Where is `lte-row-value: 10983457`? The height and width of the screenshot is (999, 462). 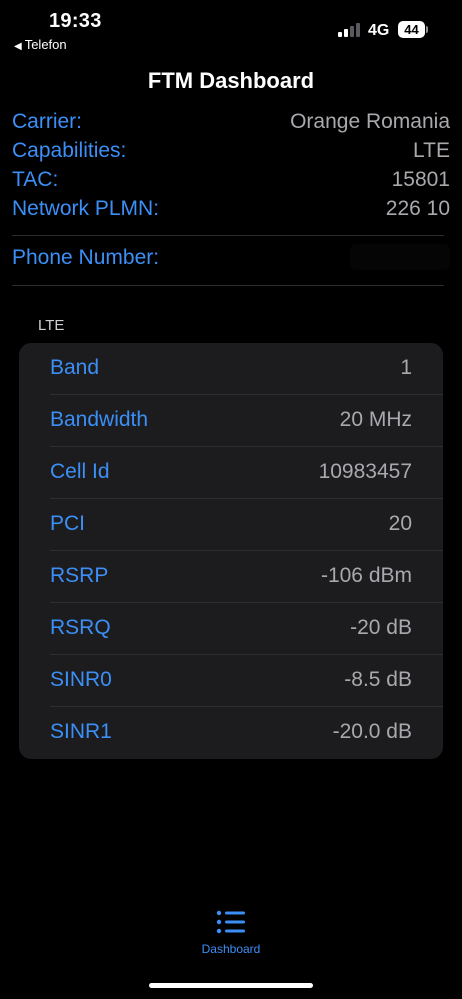
lte-row-value: 10983457 is located at coordinates (365, 471).